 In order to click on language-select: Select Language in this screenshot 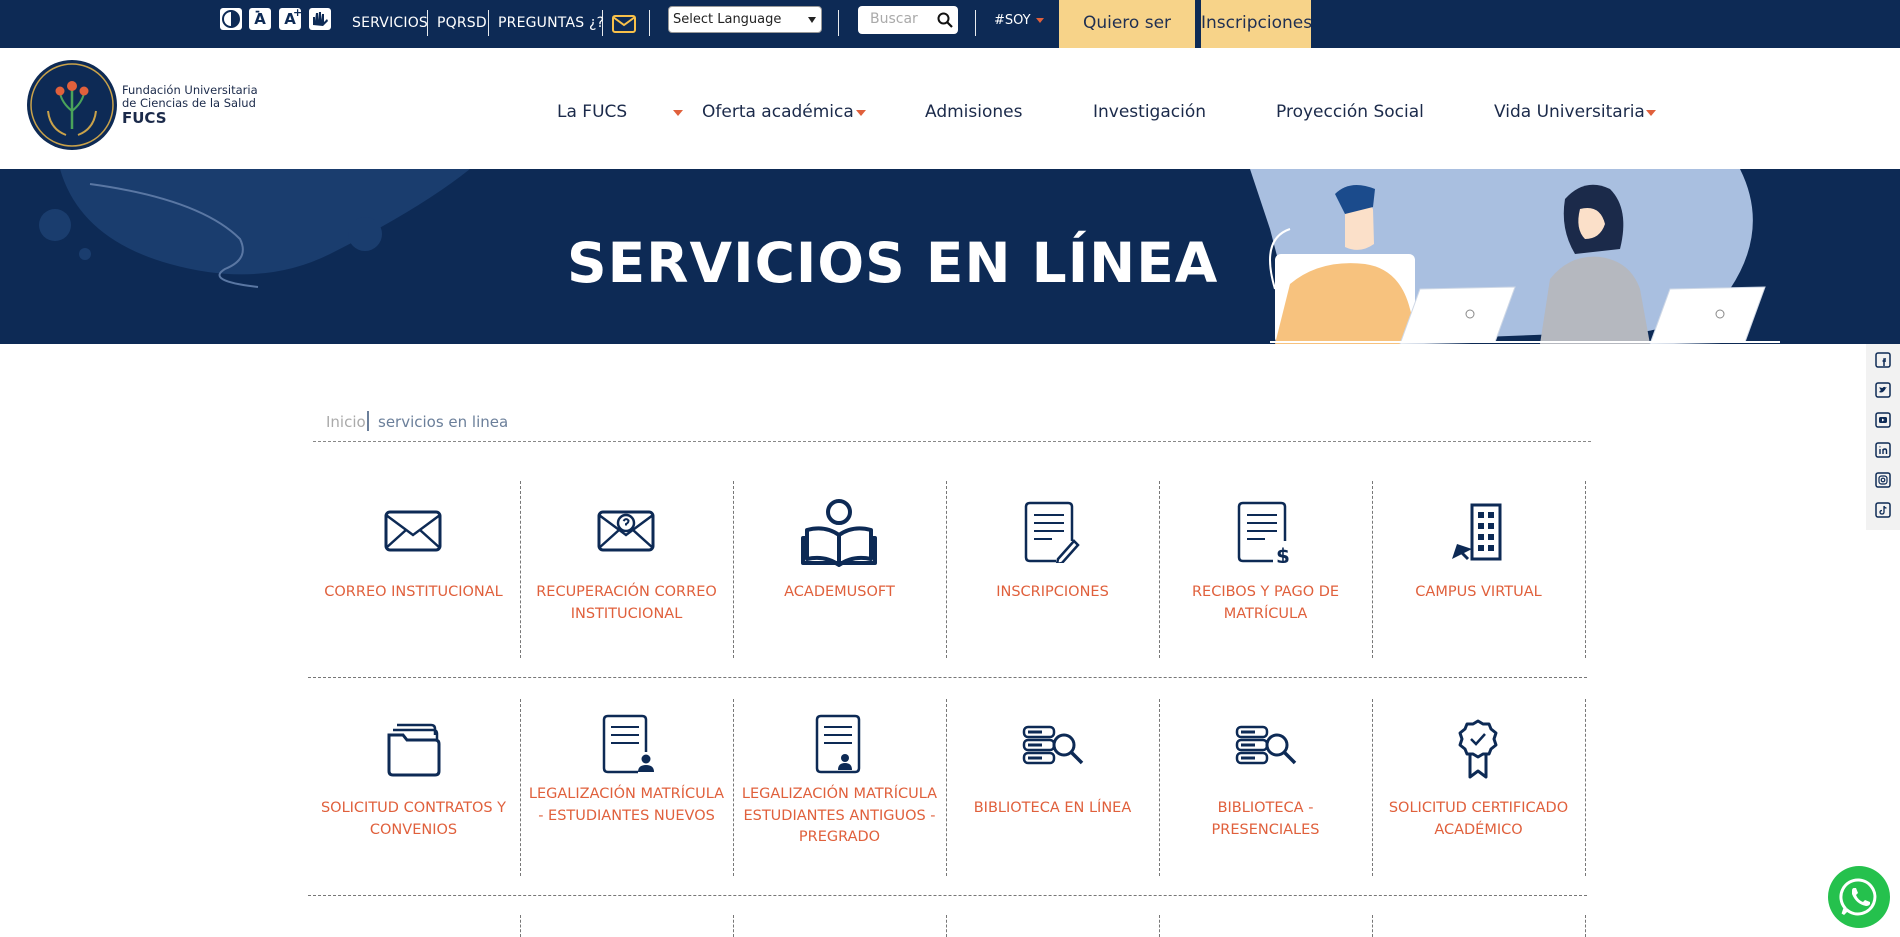, I will do `click(745, 19)`.